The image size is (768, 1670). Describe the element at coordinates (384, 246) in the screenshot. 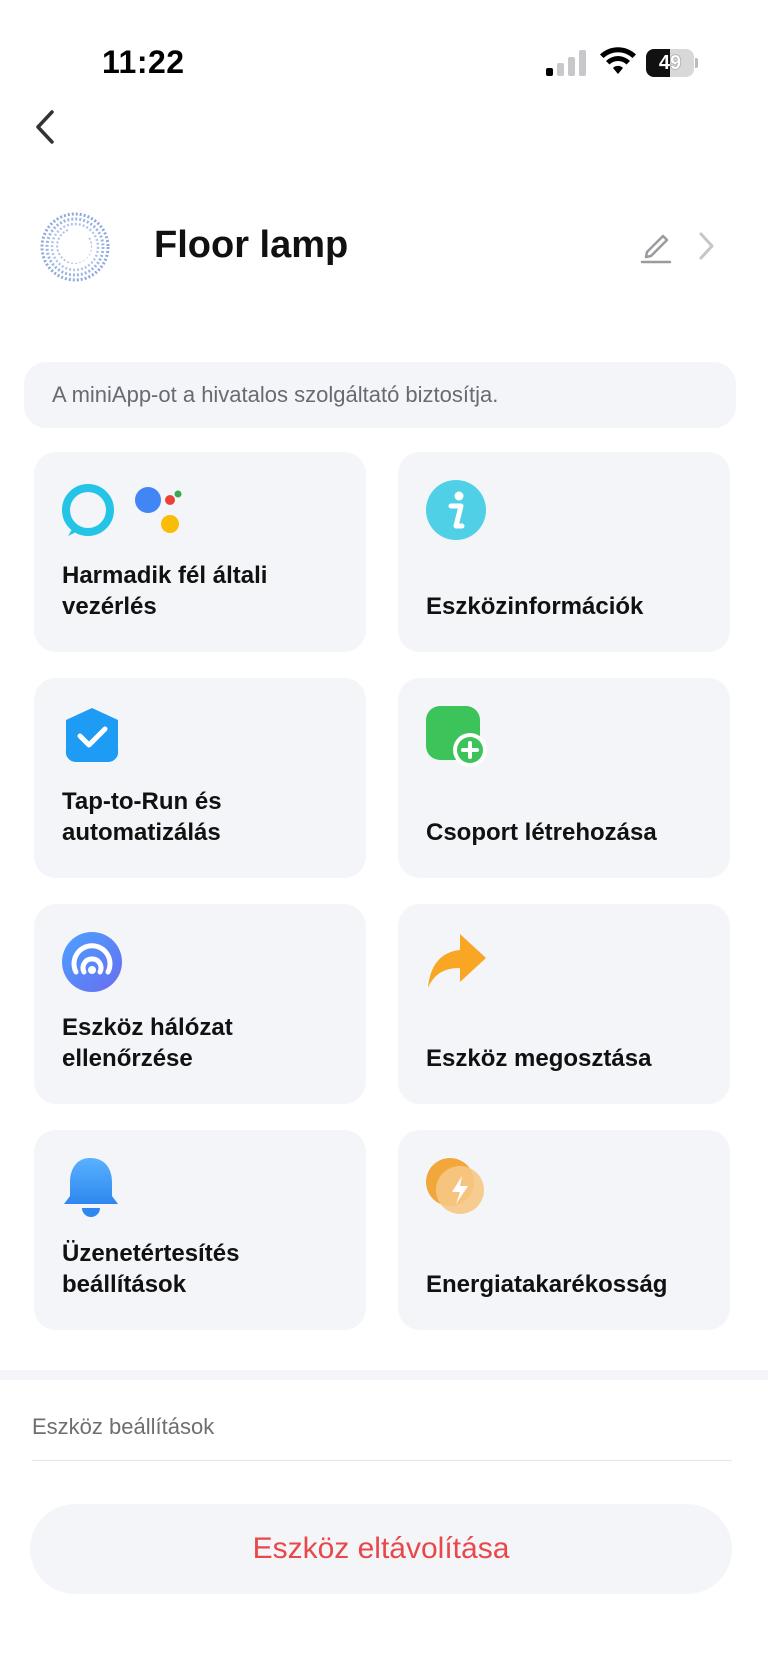

I see `device-header: Floor lamp` at that location.